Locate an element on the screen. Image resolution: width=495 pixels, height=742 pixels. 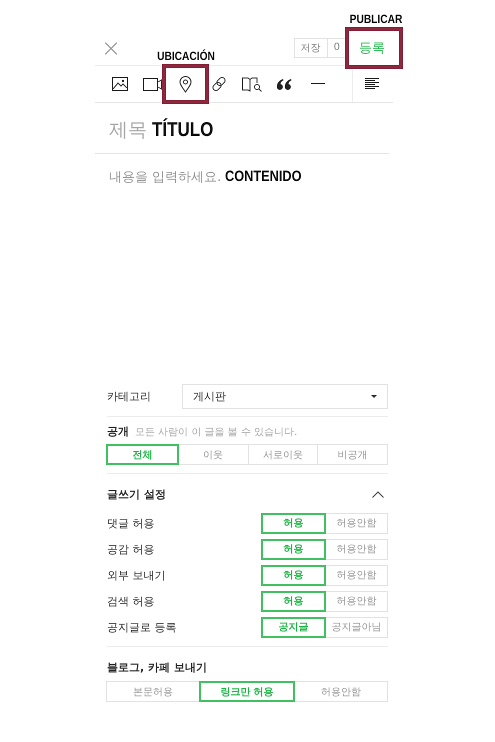
category-dropdown: 게시판 is located at coordinates (285, 396).